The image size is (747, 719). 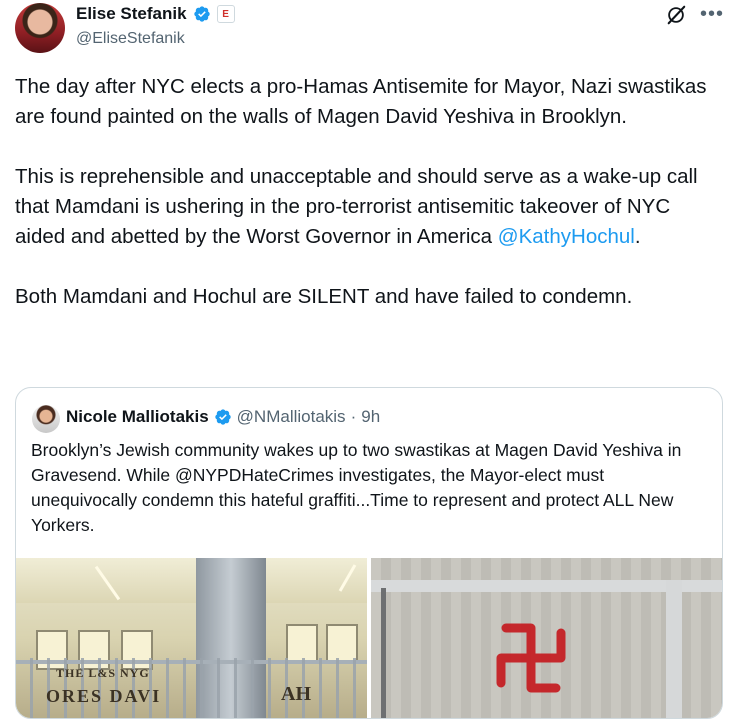 I want to click on quote-timestamp: 9h, so click(x=370, y=417).